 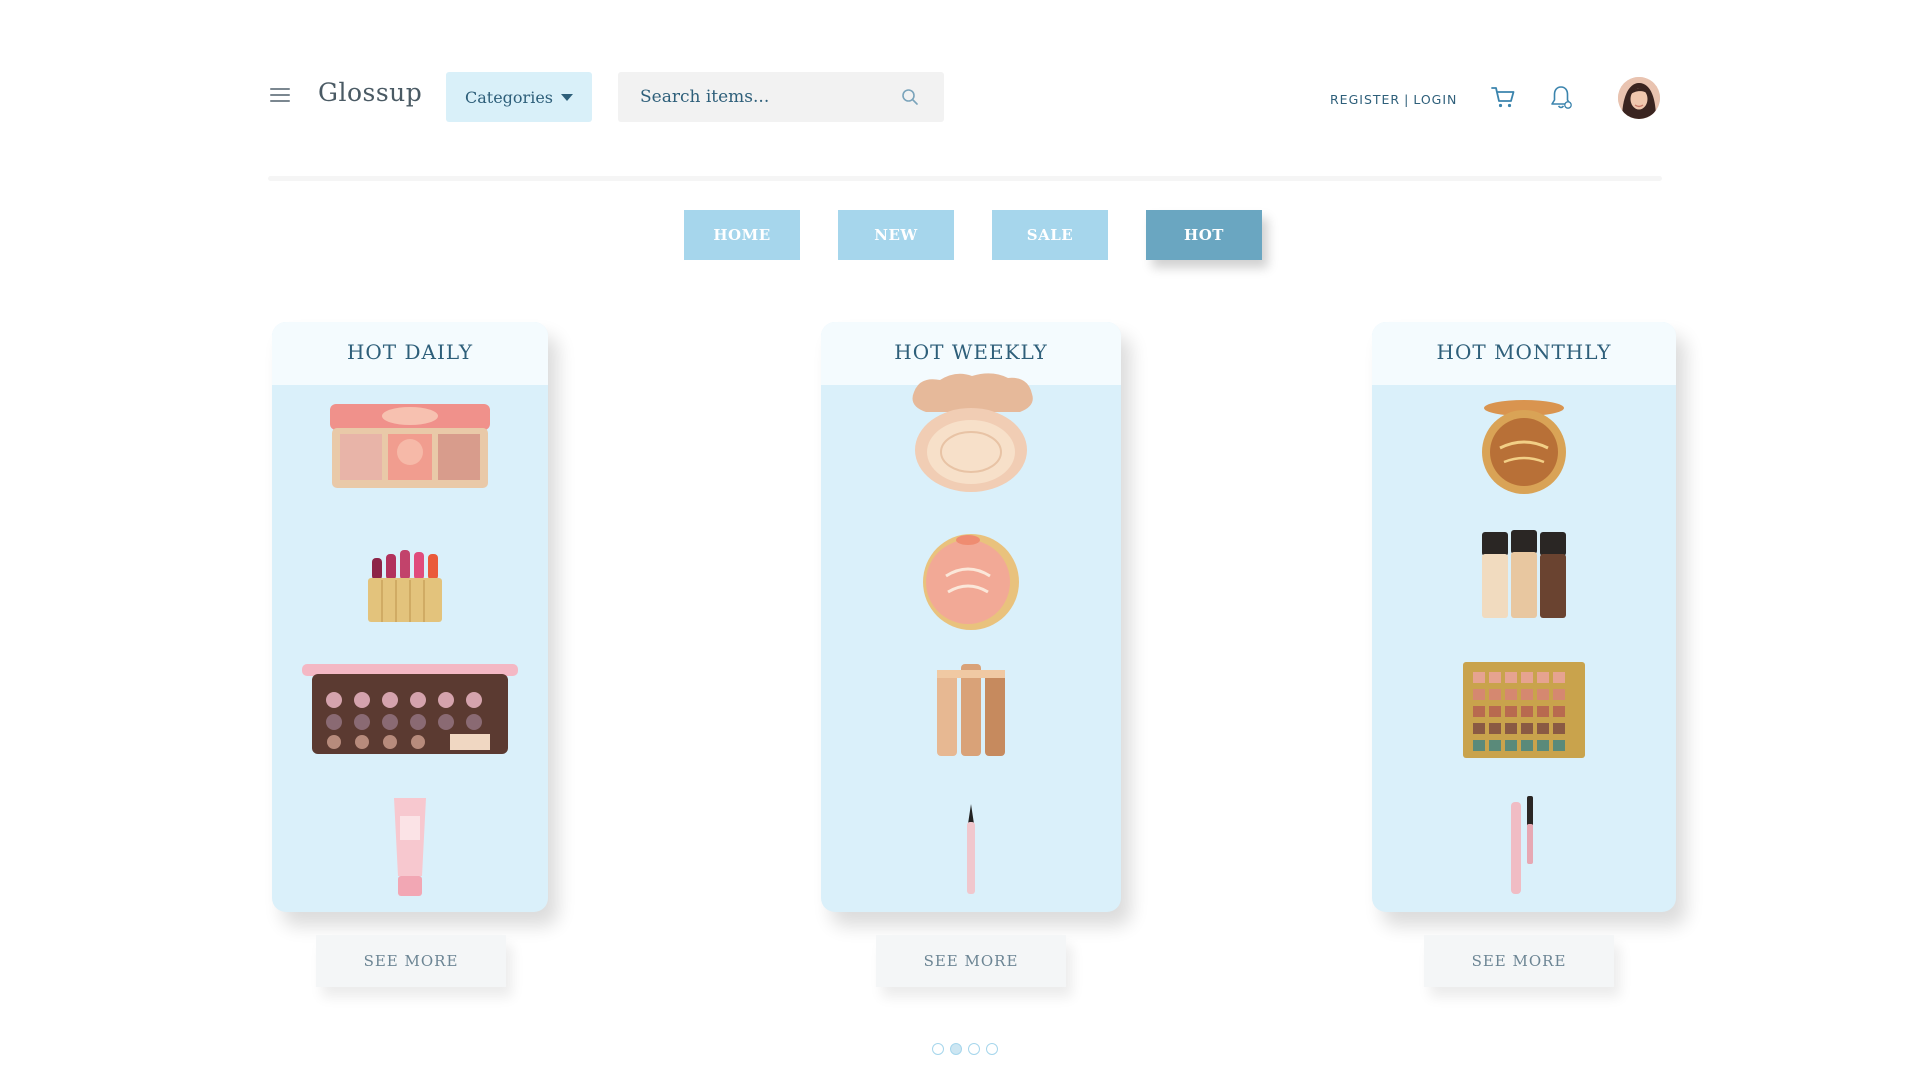 I want to click on mascara-icon, so click(x=1524, y=847).